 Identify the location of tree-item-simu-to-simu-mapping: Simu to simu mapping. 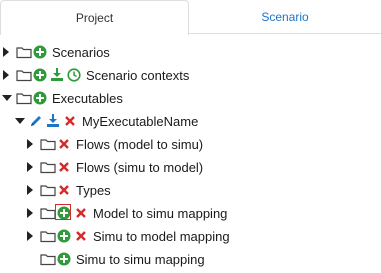
(122, 259).